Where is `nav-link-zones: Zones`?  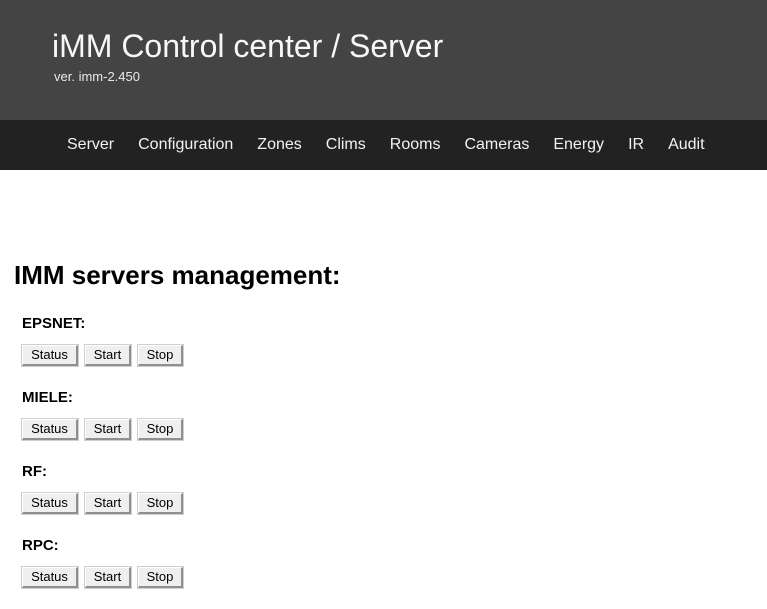
nav-link-zones: Zones is located at coordinates (279, 145).